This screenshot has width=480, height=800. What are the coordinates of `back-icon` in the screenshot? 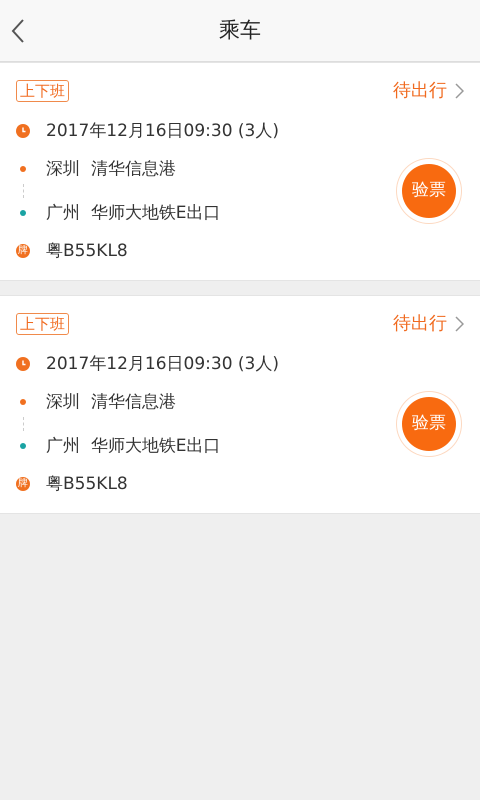 It's located at (18, 31).